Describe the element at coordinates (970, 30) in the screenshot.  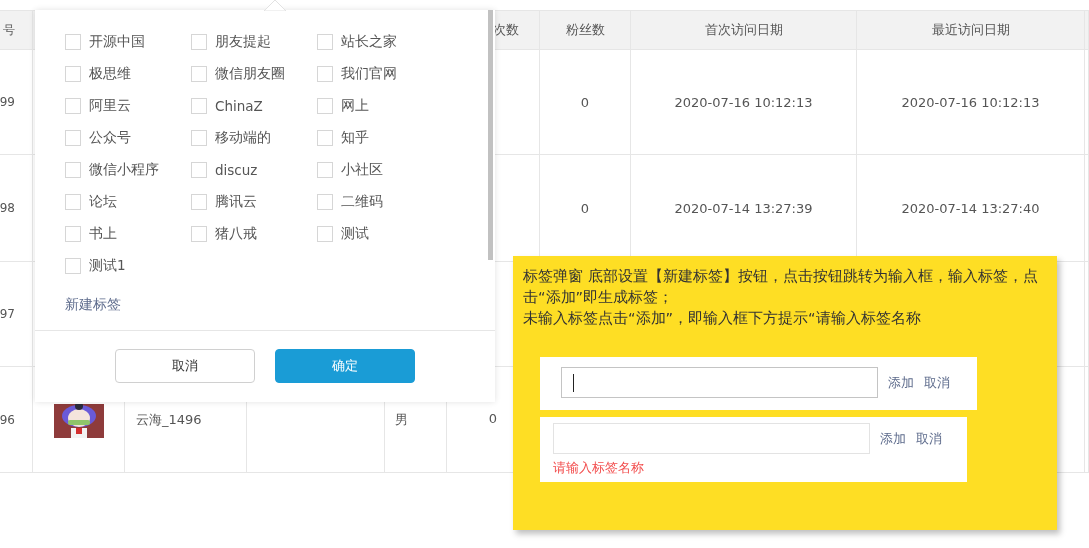
I see `column-header: 最近访问日期` at that location.